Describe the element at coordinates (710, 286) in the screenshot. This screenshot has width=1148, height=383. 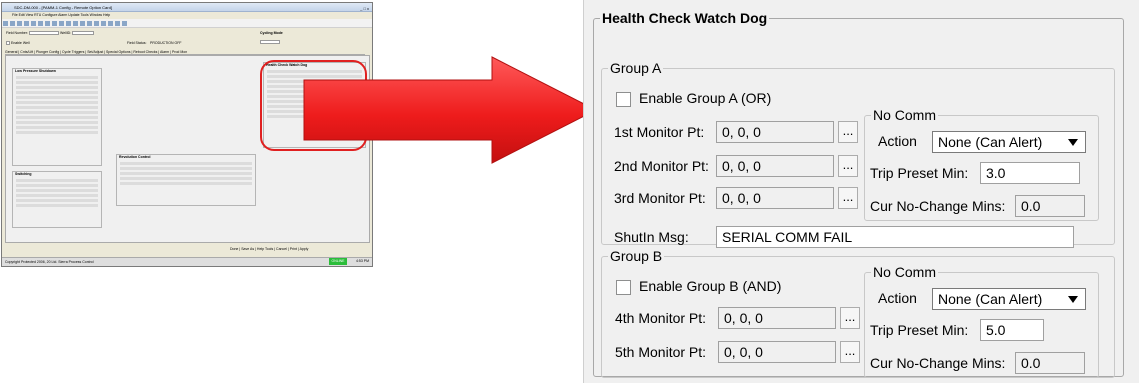
I see `enable-group-b-label: Enable Group B (AND)` at that location.